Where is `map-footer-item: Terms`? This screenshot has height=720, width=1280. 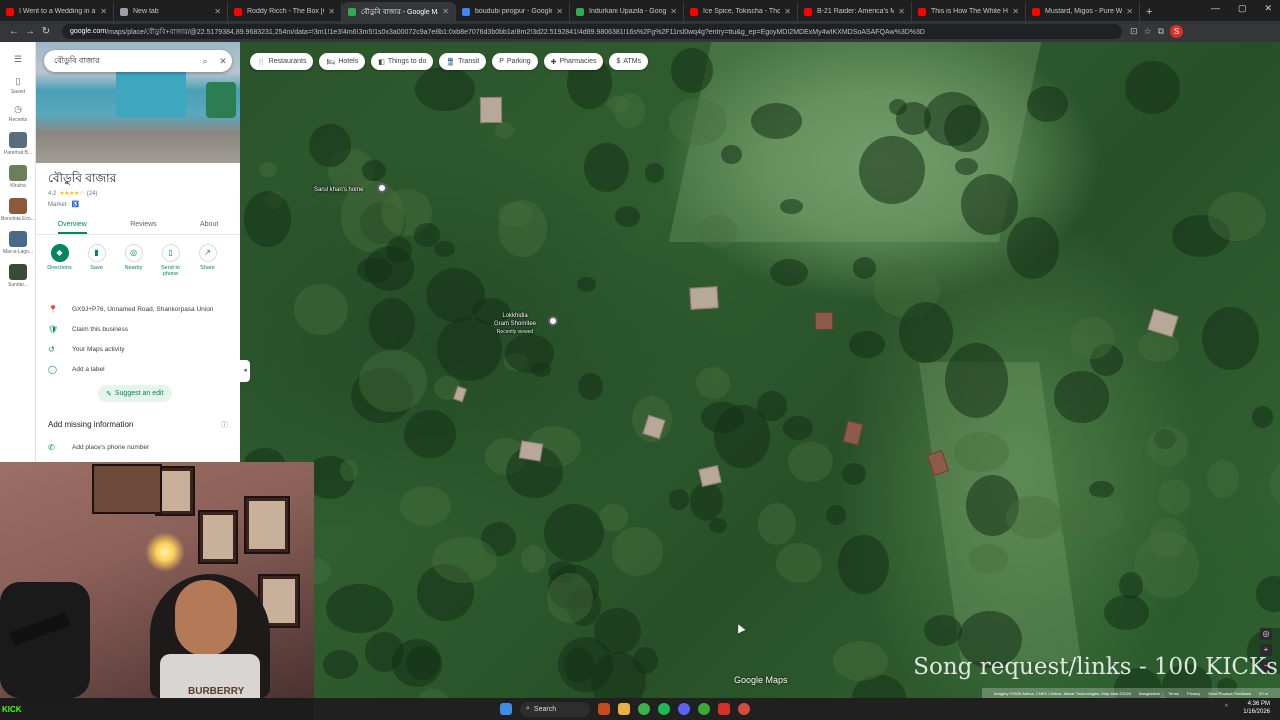 map-footer-item: Terms is located at coordinates (1173, 693).